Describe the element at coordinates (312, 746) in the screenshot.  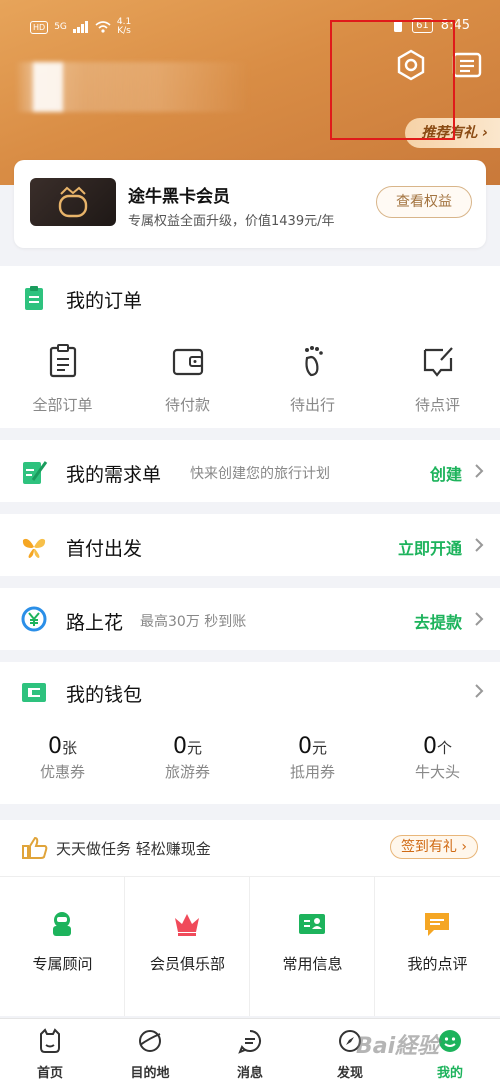
I see `deduction-voucher-amount: 0元` at that location.